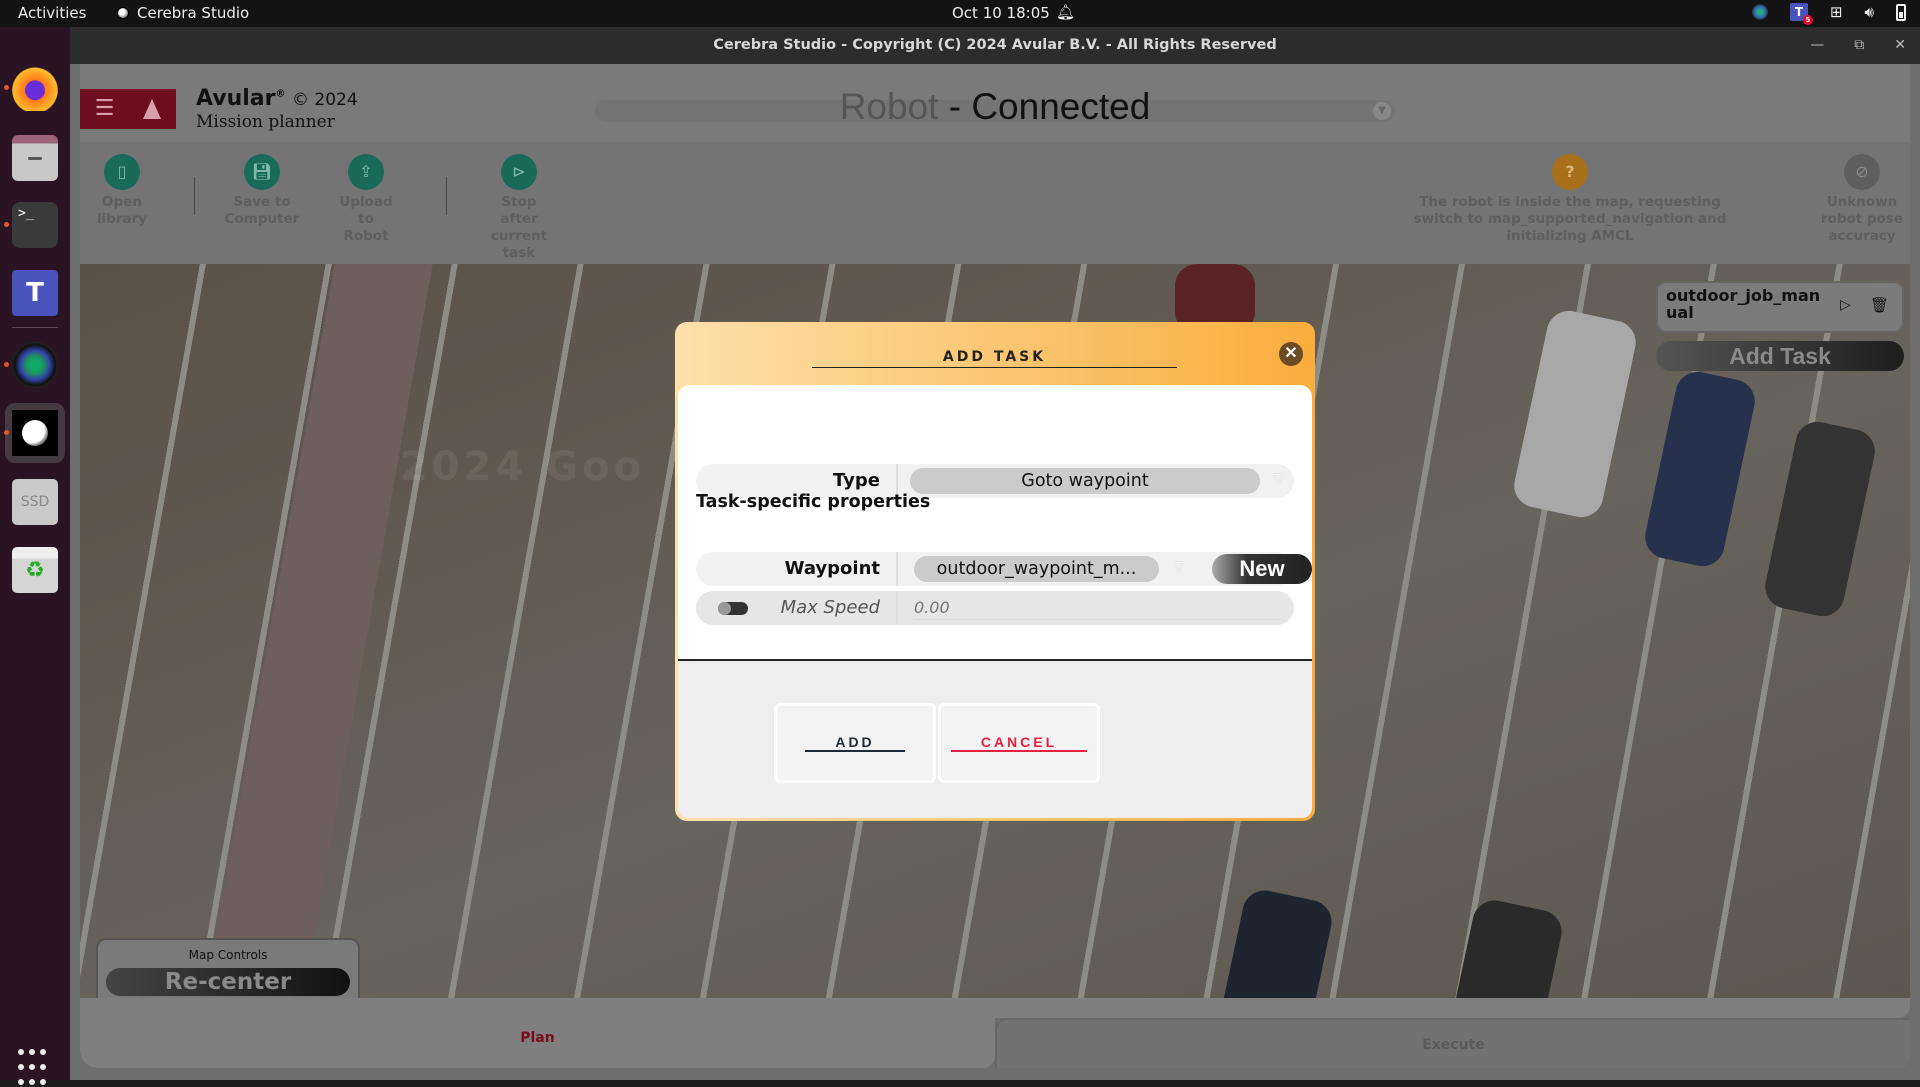 Image resolution: width=1920 pixels, height=1087 pixels. Describe the element at coordinates (1817, 45) in the screenshot. I see `minimize-icon: —` at that location.